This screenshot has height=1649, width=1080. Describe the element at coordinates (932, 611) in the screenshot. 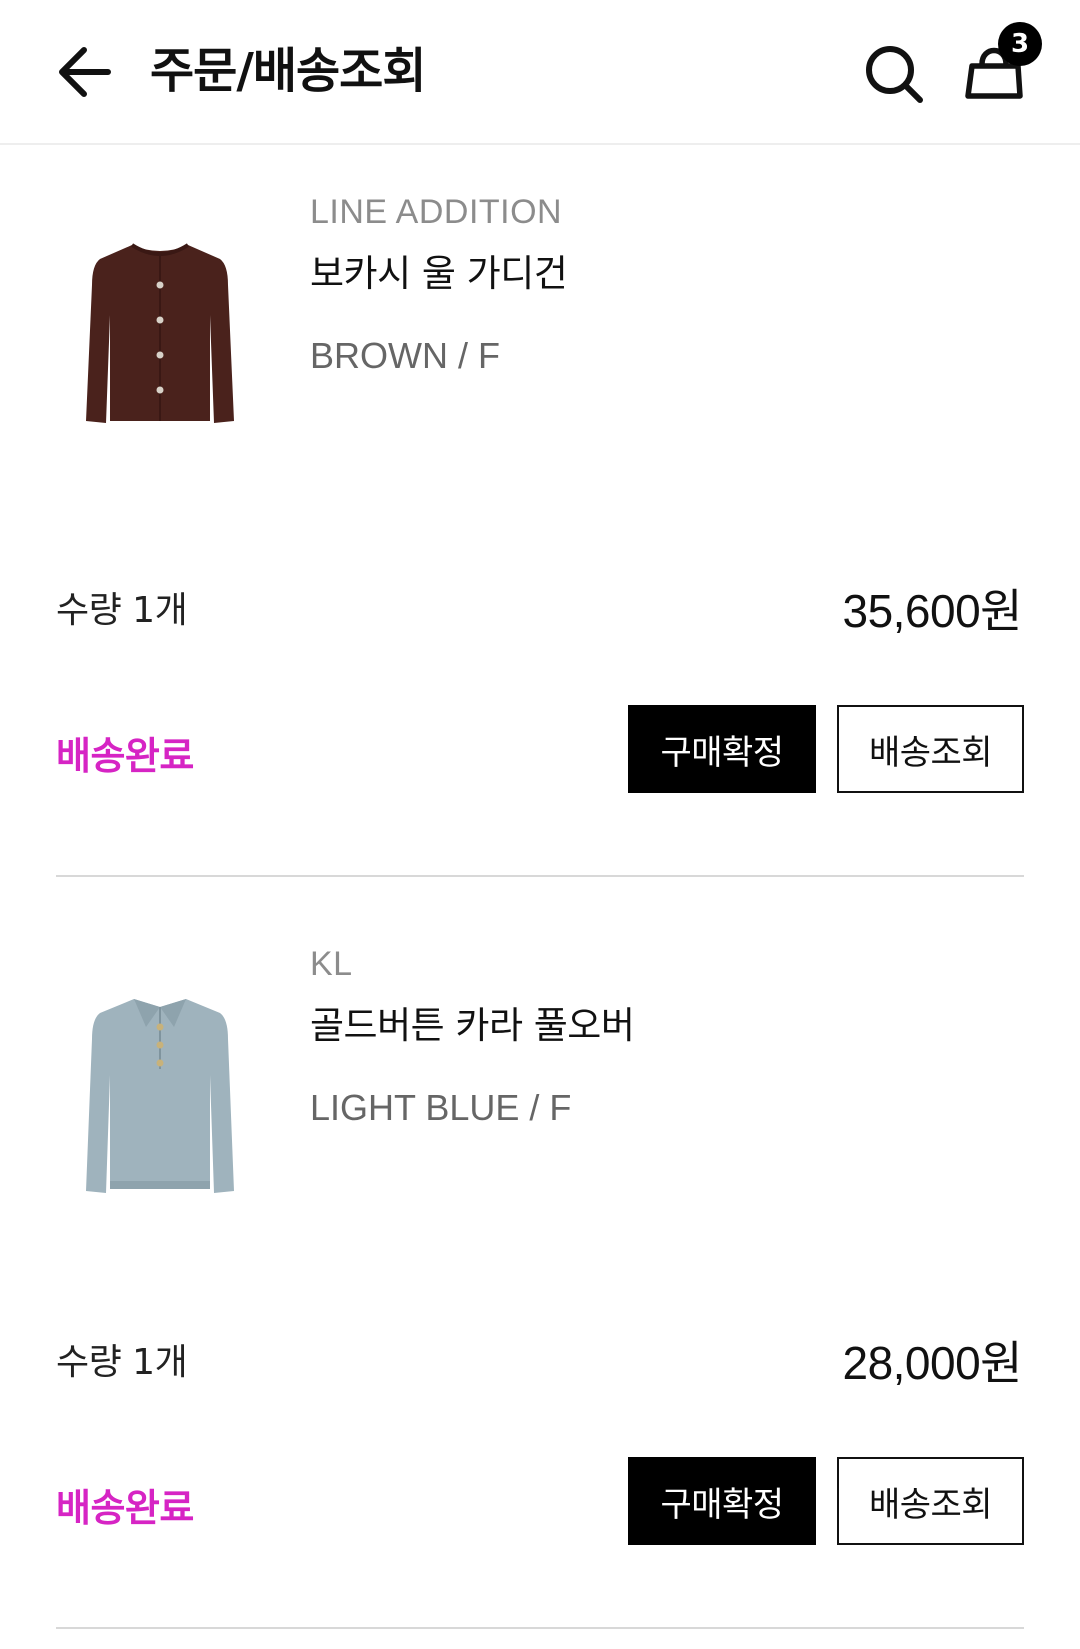

I see `price-label: 35,600원` at that location.